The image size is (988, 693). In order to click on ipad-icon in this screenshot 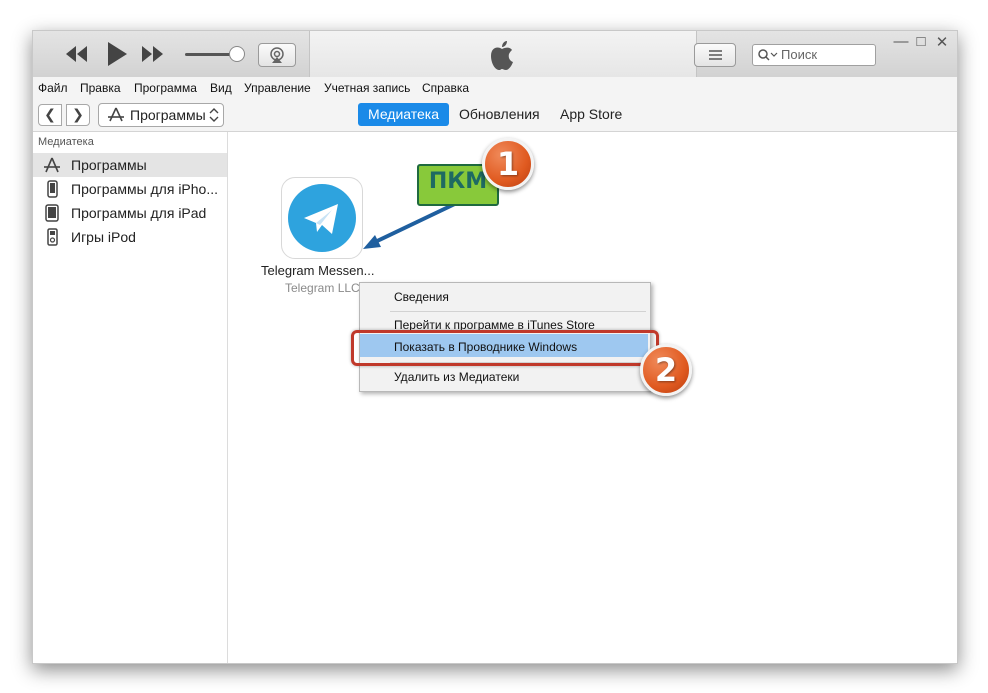, I will do `click(52, 213)`.